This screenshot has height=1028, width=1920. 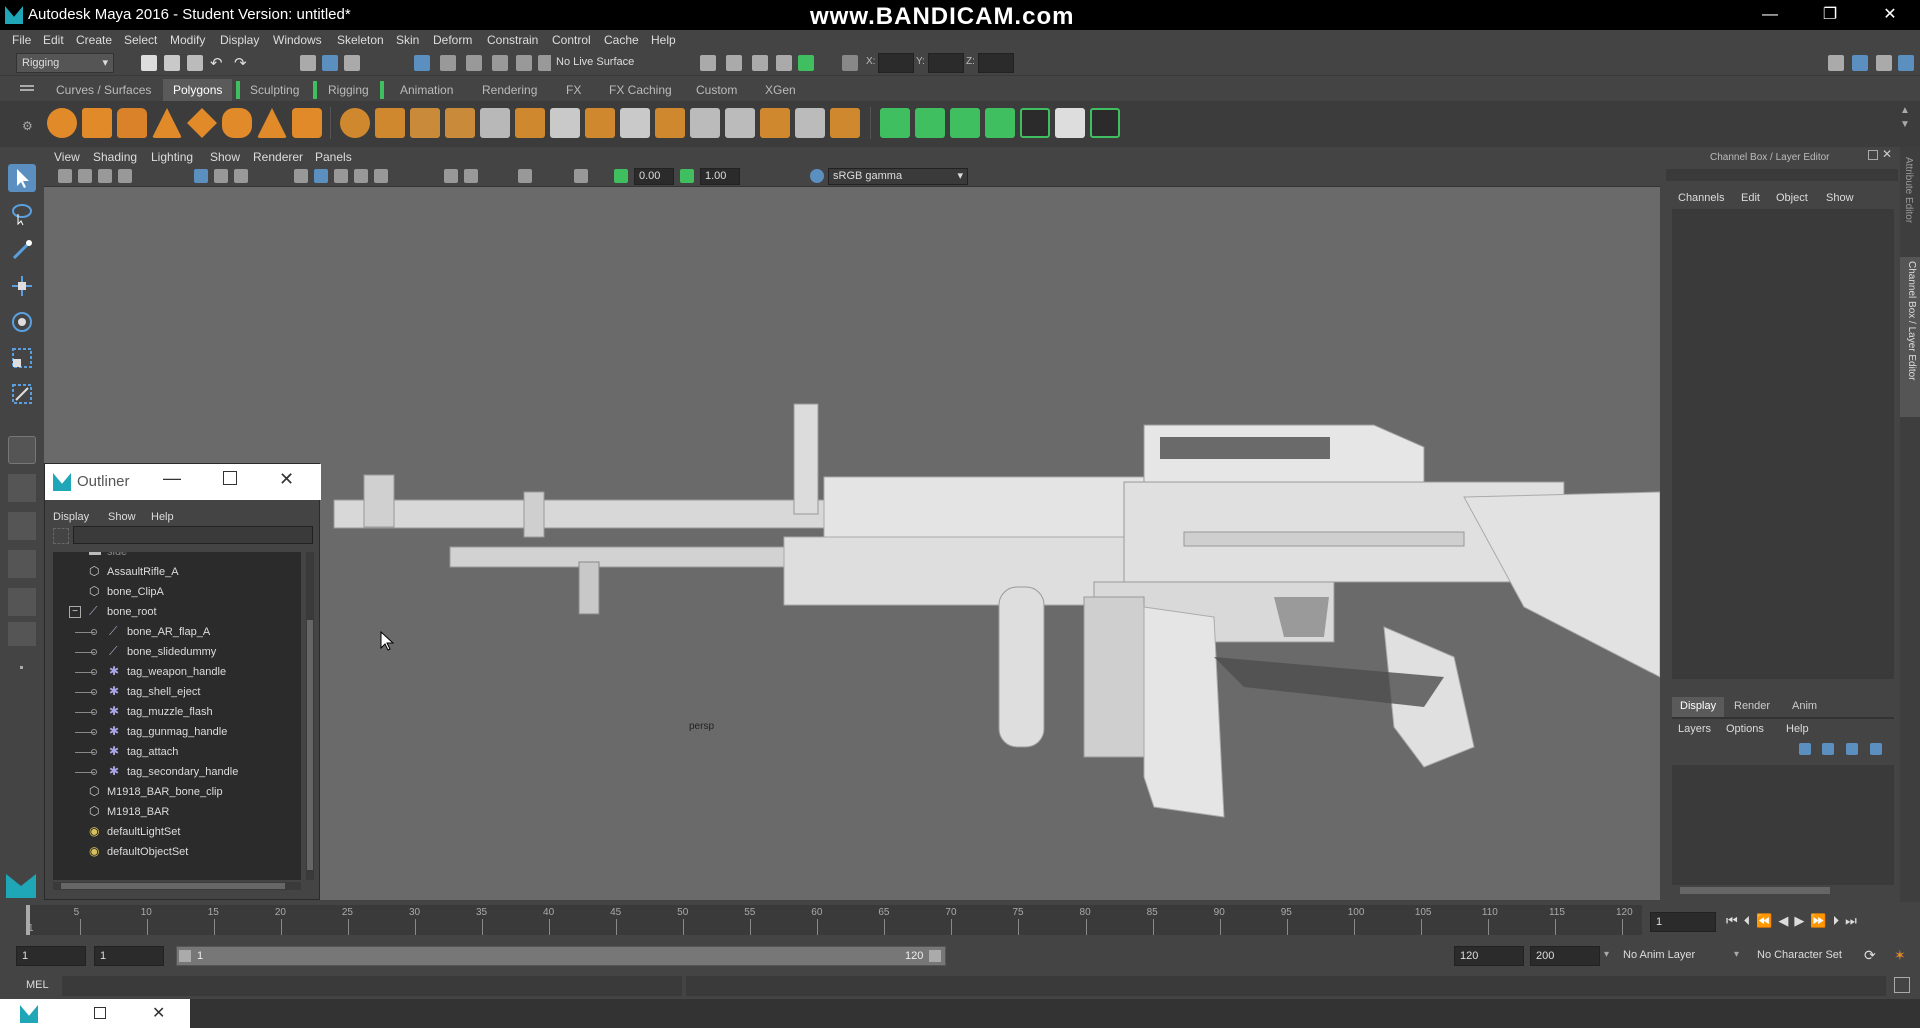 I want to click on render-settings-icon, so click(x=760, y=63).